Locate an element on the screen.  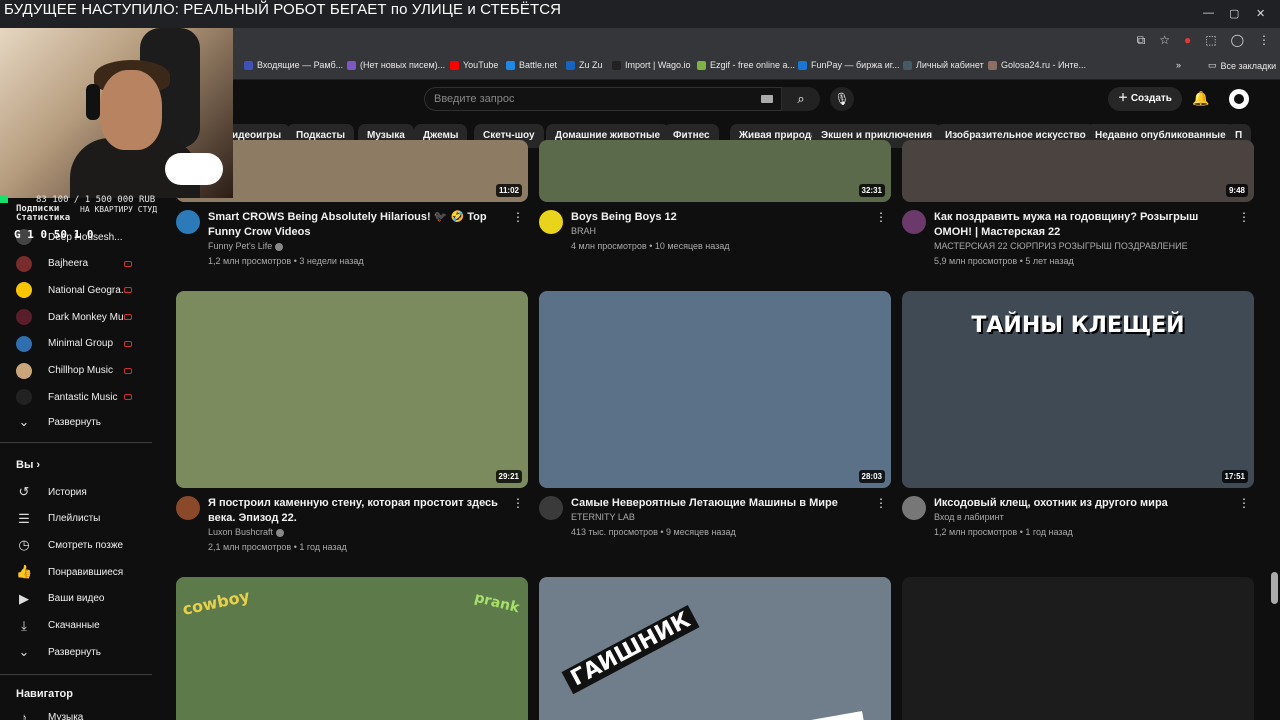
video-meta: 1,2 млн просмотров • 1 год назад is located at coordinates (1003, 532).